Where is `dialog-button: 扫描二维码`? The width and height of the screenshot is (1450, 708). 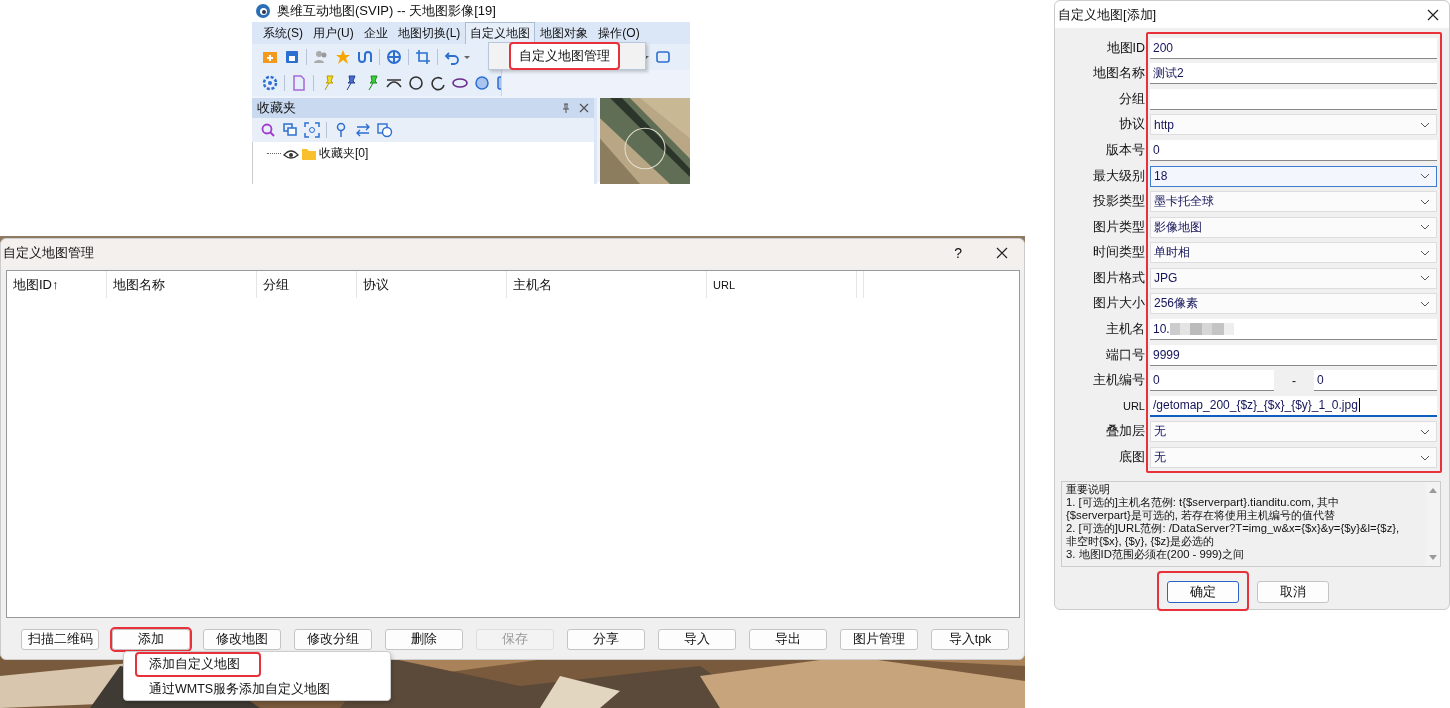
dialog-button: 扫描二维码 is located at coordinates (60, 639).